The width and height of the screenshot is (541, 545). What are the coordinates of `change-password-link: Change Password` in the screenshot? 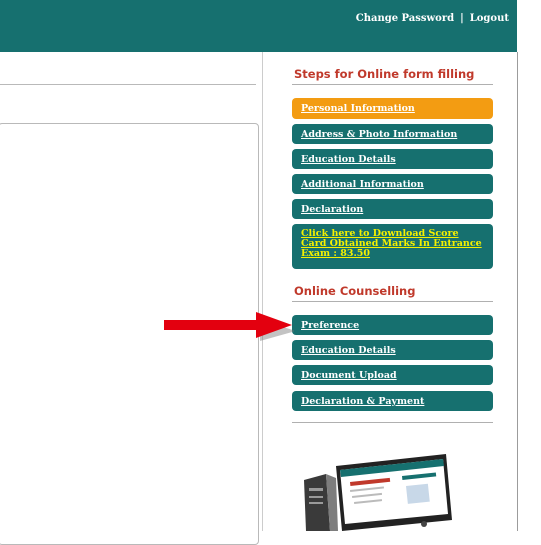 It's located at (405, 18).